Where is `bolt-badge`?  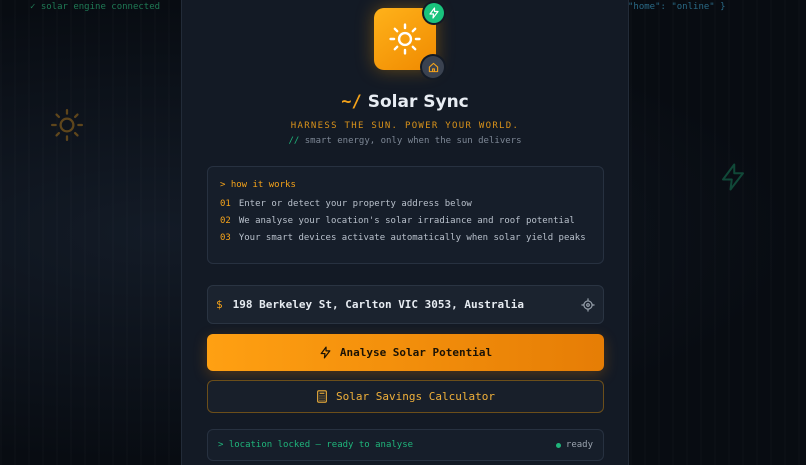 bolt-badge is located at coordinates (434, 13).